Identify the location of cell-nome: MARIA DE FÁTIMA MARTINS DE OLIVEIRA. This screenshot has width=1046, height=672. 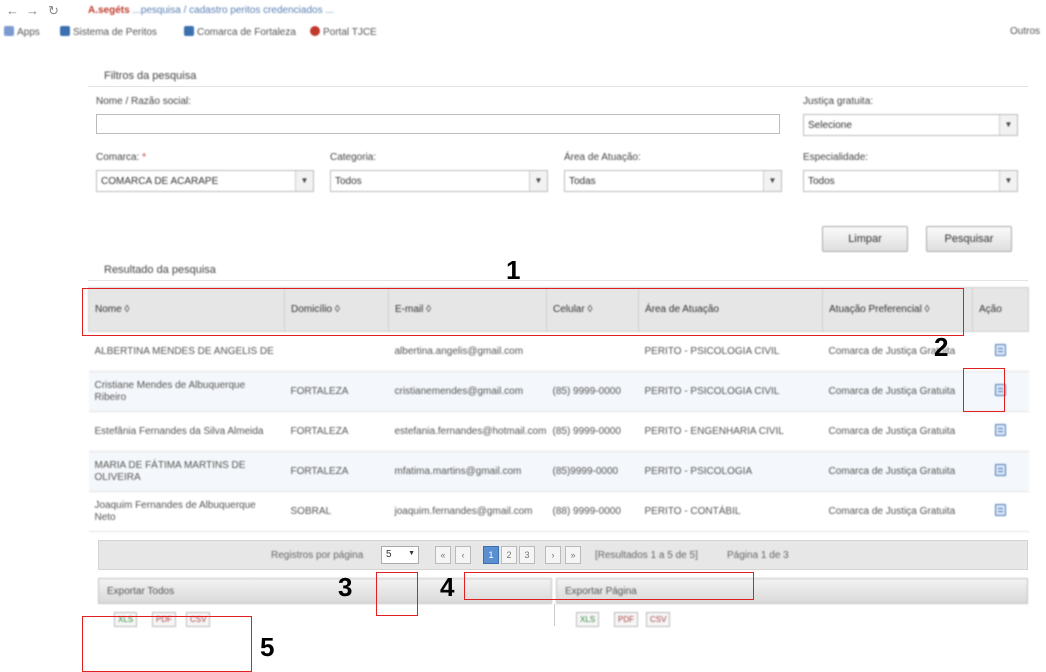
(186, 471).